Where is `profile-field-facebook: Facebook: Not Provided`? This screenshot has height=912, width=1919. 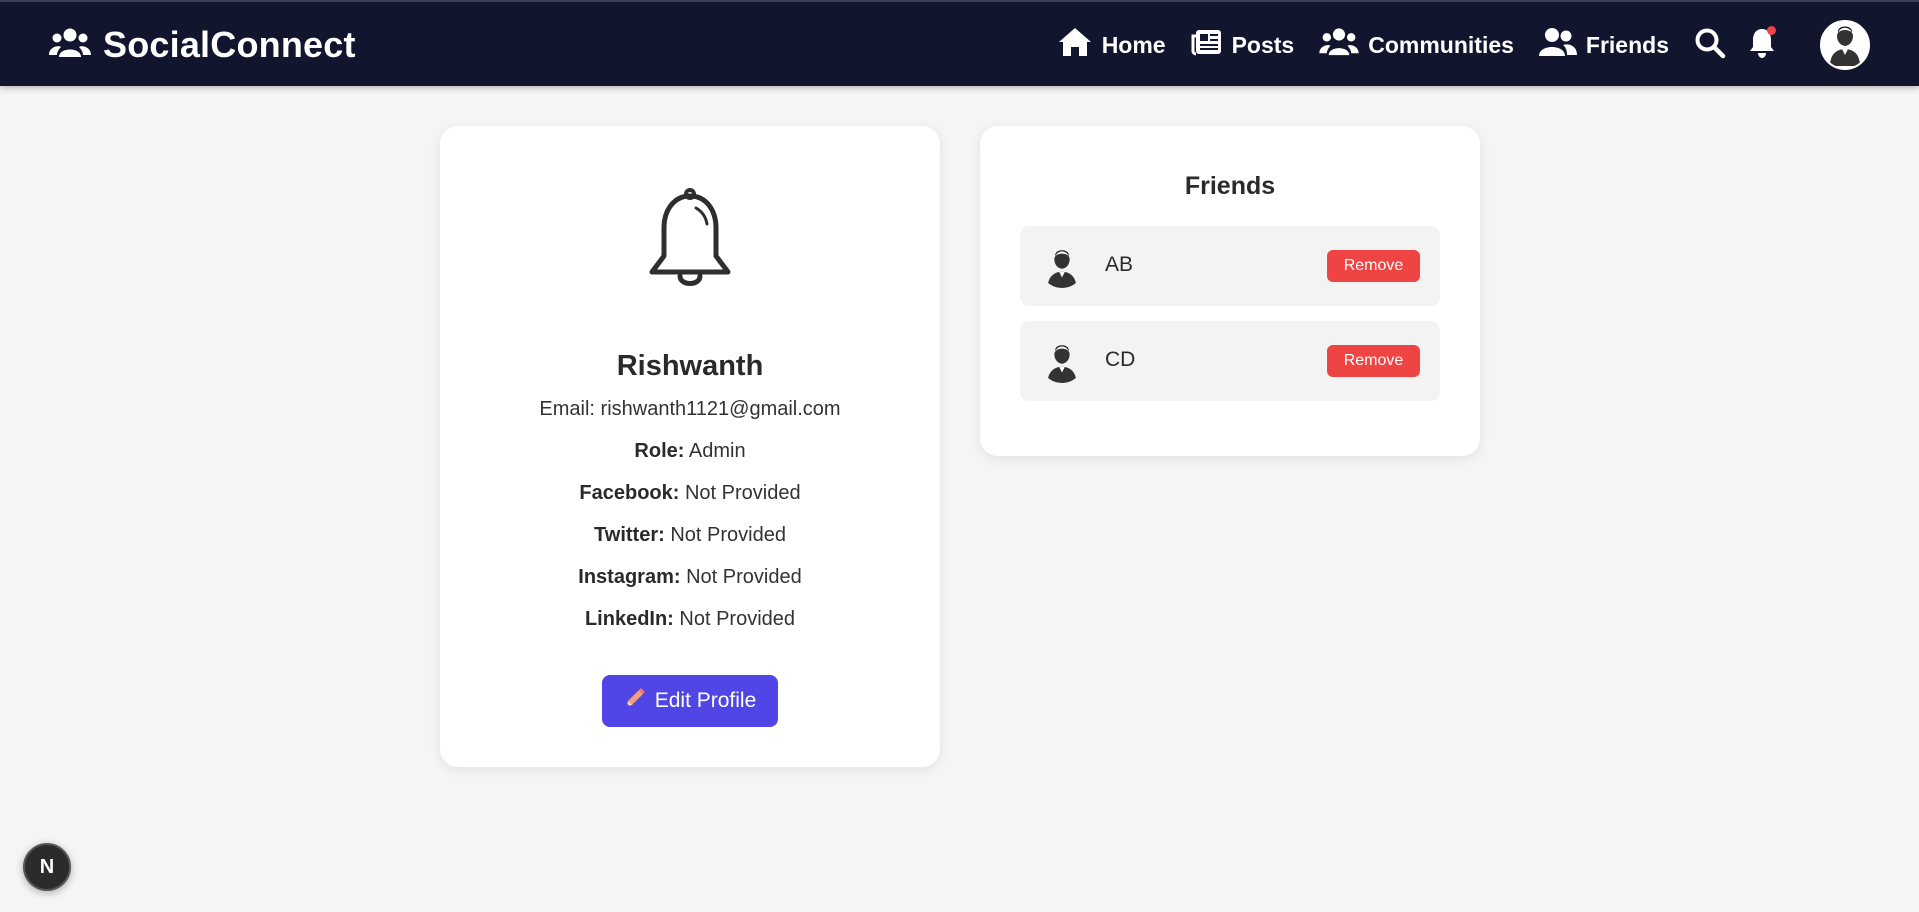 profile-field-facebook: Facebook: Not Provided is located at coordinates (690, 493).